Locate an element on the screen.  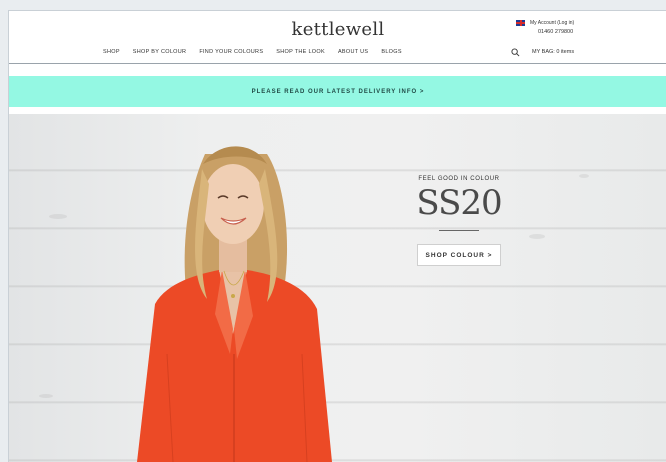
my-account-link: My Account (Log in) is located at coordinates (552, 23).